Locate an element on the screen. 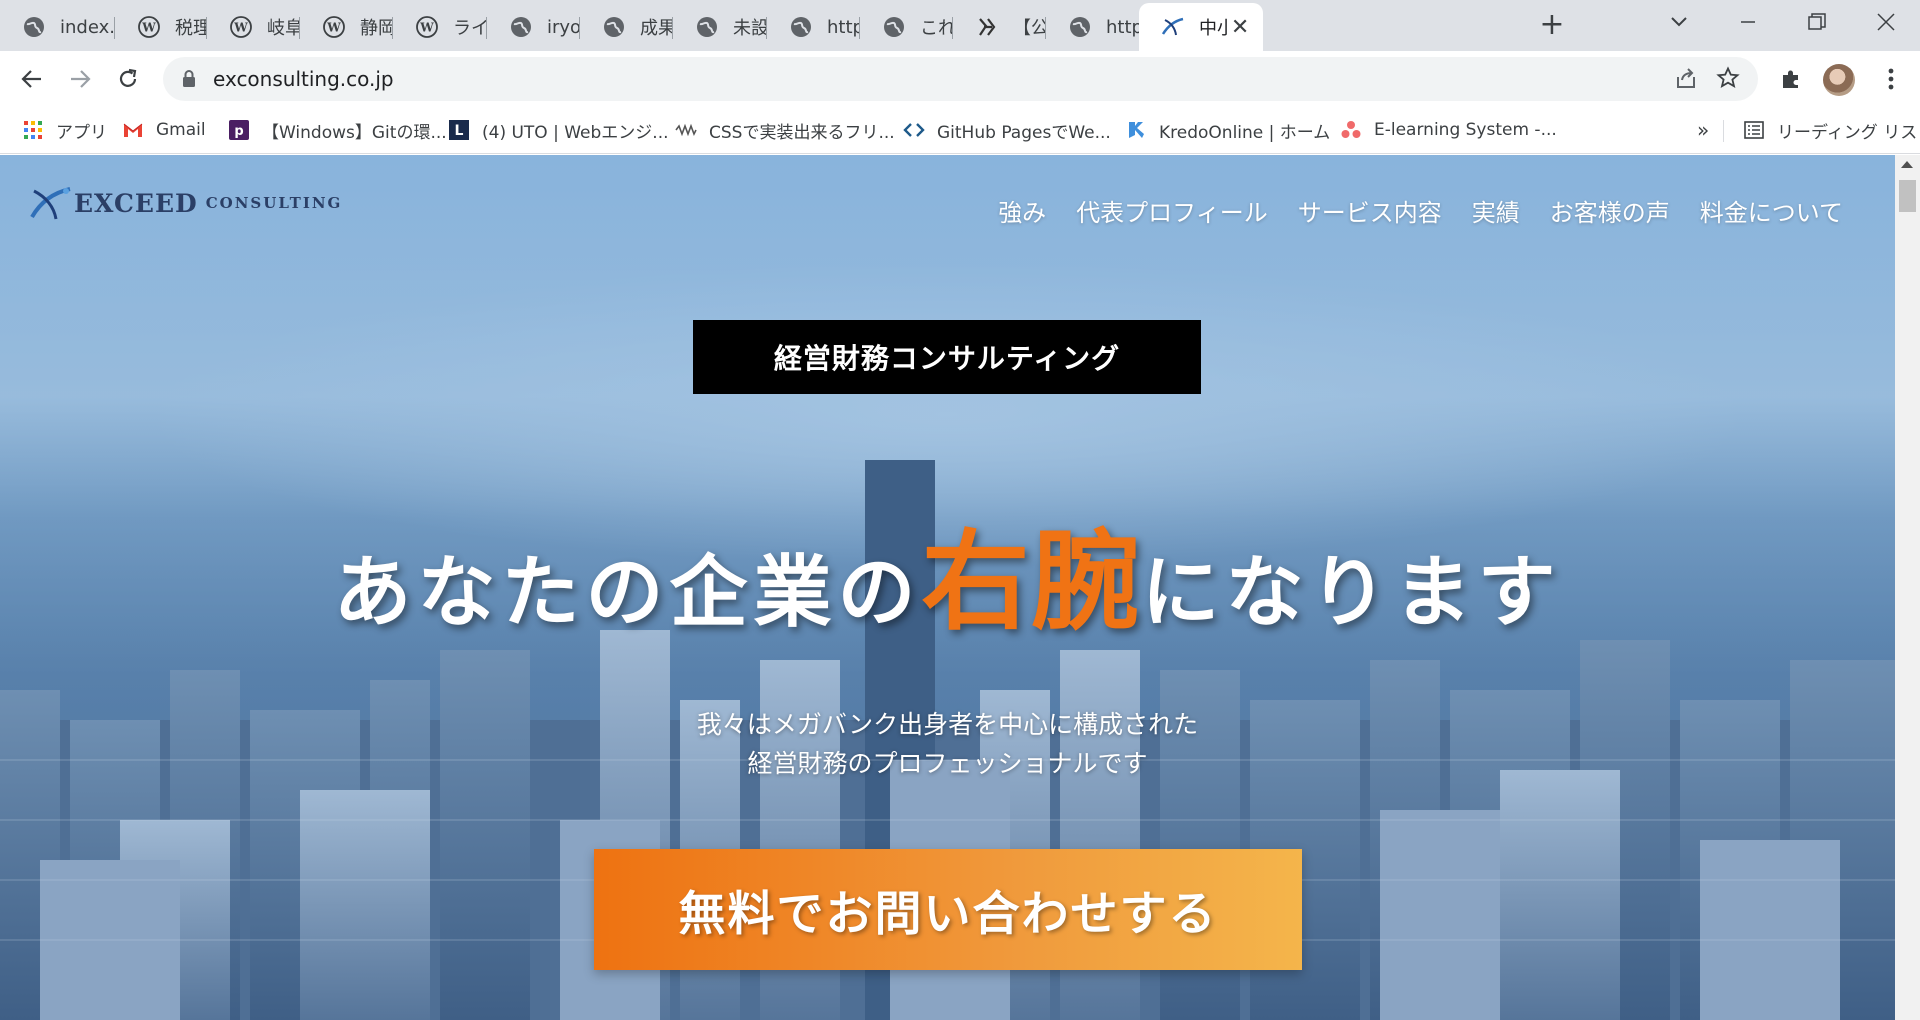  scroll-up-arrow-icon is located at coordinates (1907, 164).